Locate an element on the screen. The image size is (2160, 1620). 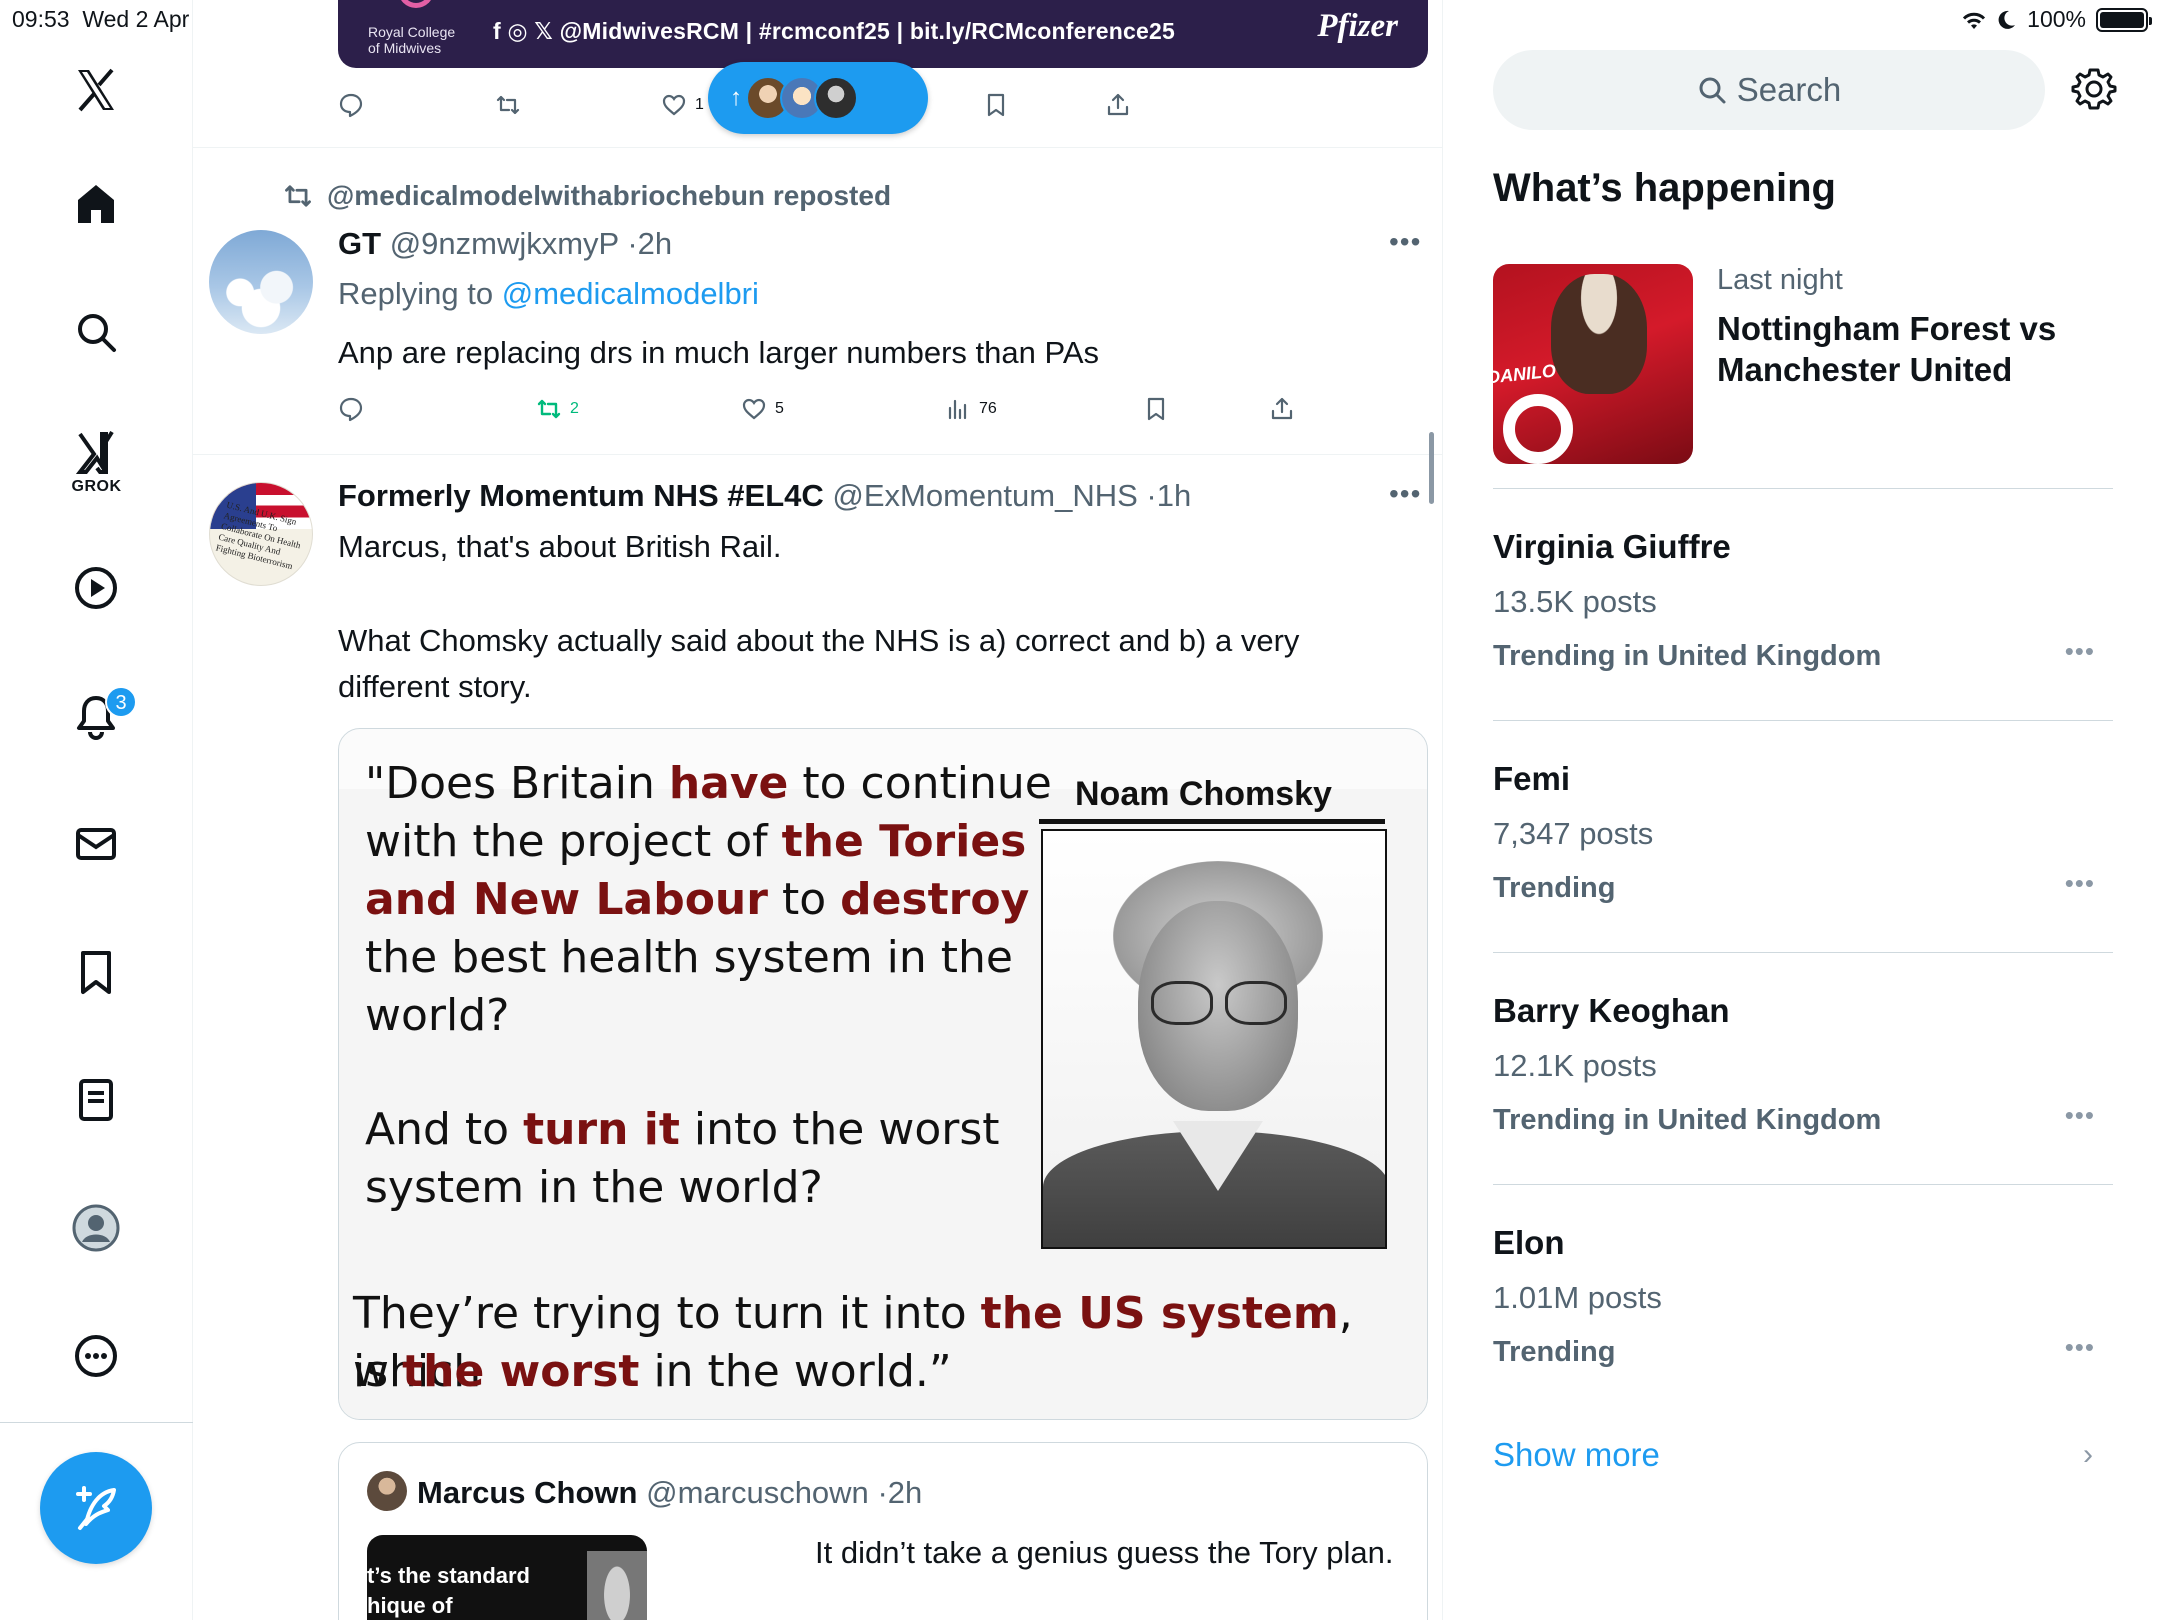
author-handle: @ExMomentum_NHS is located at coordinates (984, 495).